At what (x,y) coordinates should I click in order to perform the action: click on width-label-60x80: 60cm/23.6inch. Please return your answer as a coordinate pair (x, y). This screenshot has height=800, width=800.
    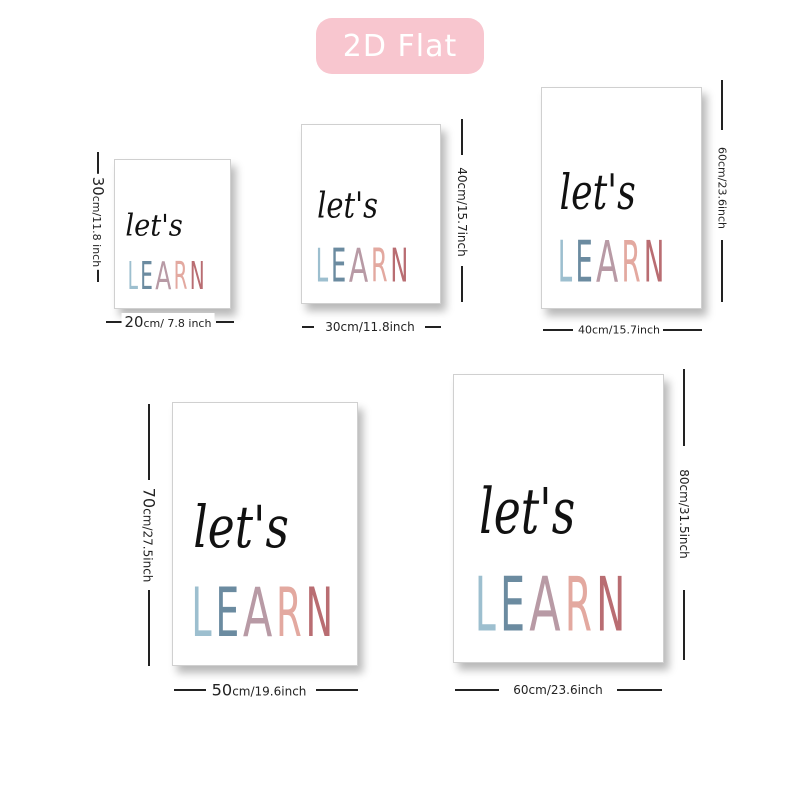
    Looking at the image, I should click on (558, 690).